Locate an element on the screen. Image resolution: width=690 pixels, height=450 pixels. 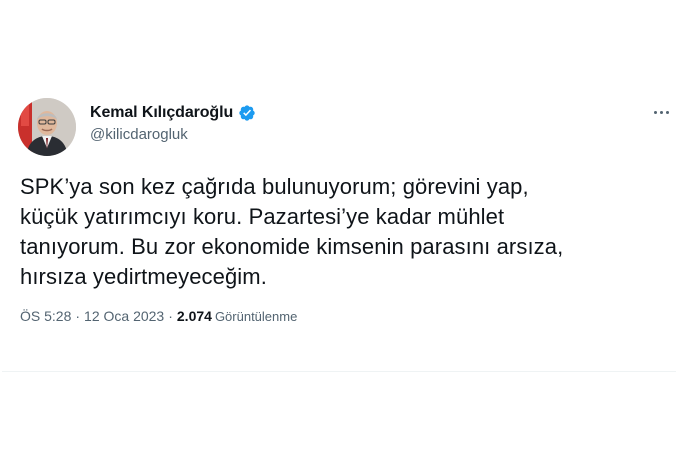
more-options-icon is located at coordinates (661, 112).